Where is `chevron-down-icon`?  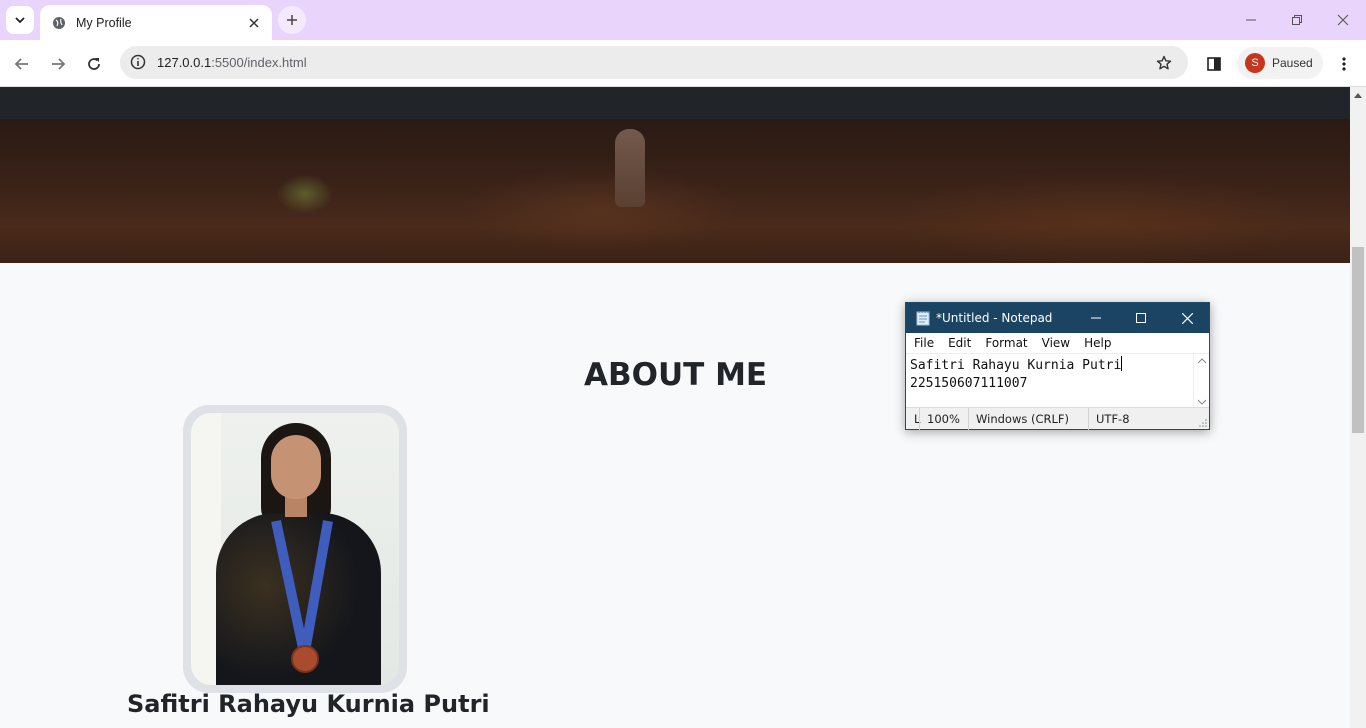 chevron-down-icon is located at coordinates (20, 20).